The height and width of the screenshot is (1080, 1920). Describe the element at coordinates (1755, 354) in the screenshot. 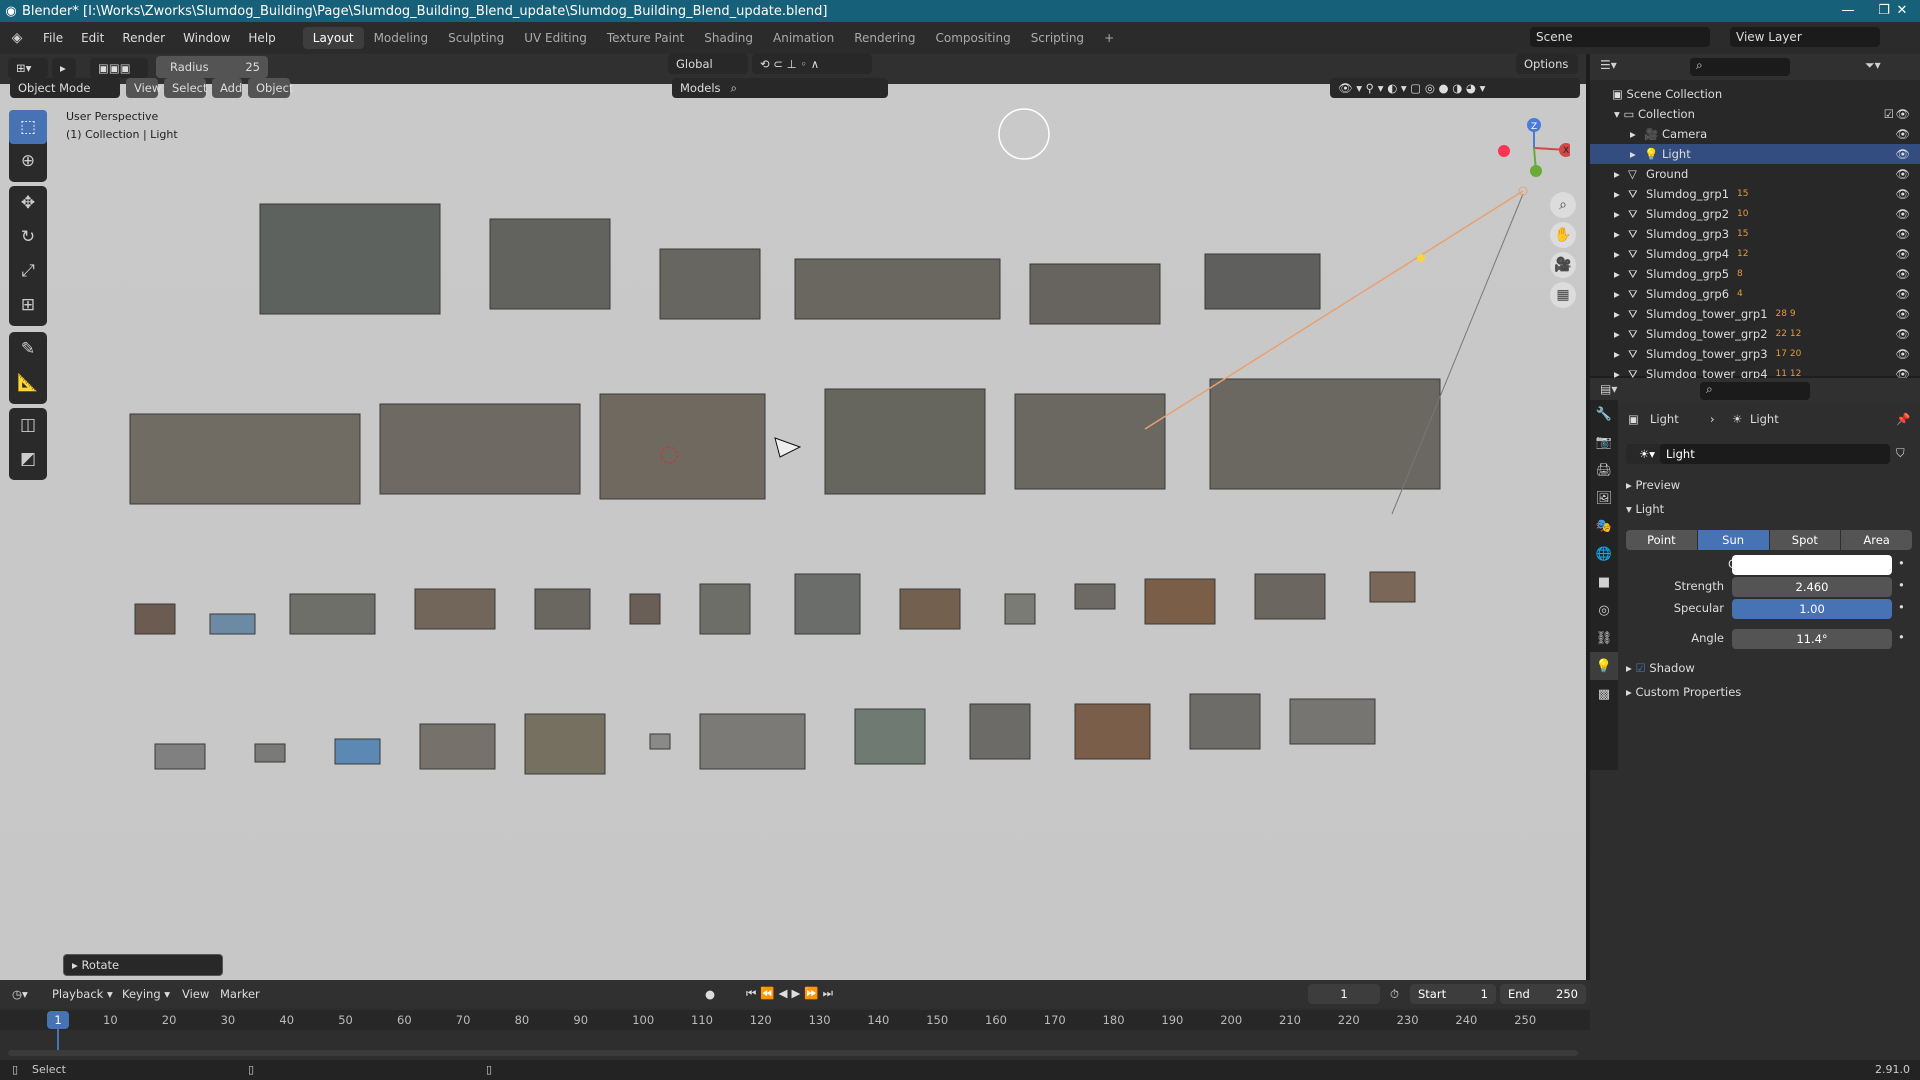

I see `outliner-row-slumdog-tower-grp3: ▸ ⛛ Slumdog_tower_grp3 17 20 👁` at that location.